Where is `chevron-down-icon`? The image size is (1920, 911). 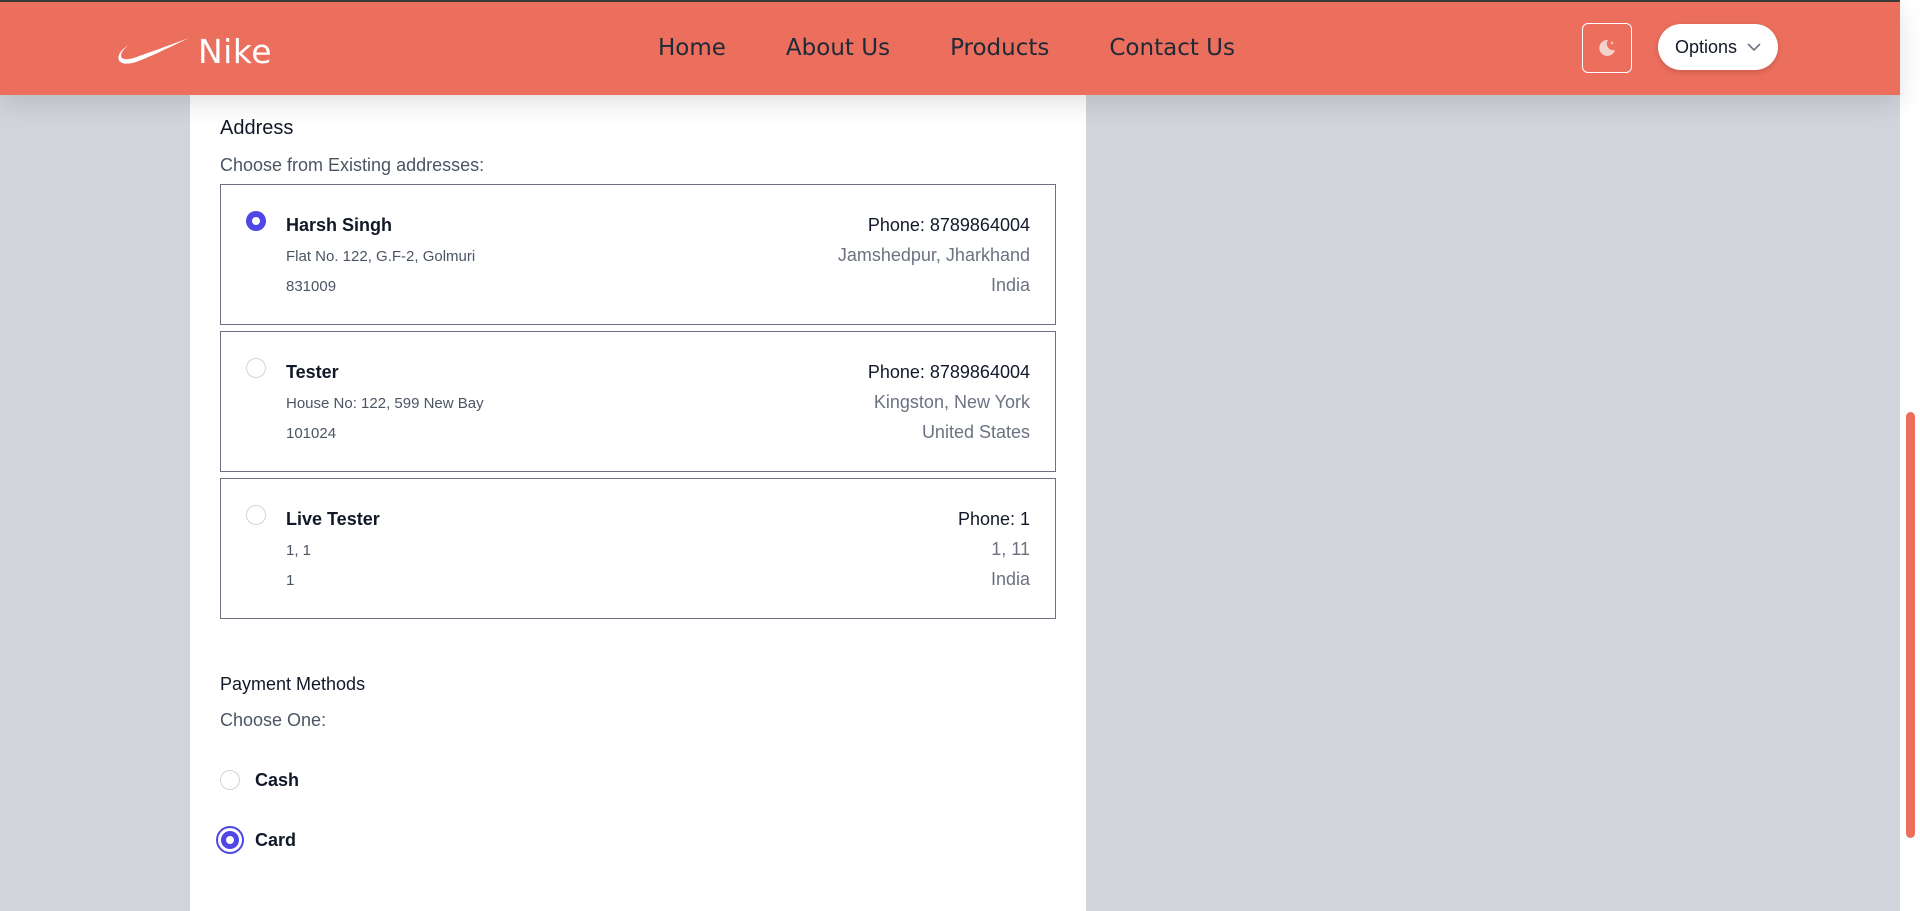
chevron-down-icon is located at coordinates (1754, 47).